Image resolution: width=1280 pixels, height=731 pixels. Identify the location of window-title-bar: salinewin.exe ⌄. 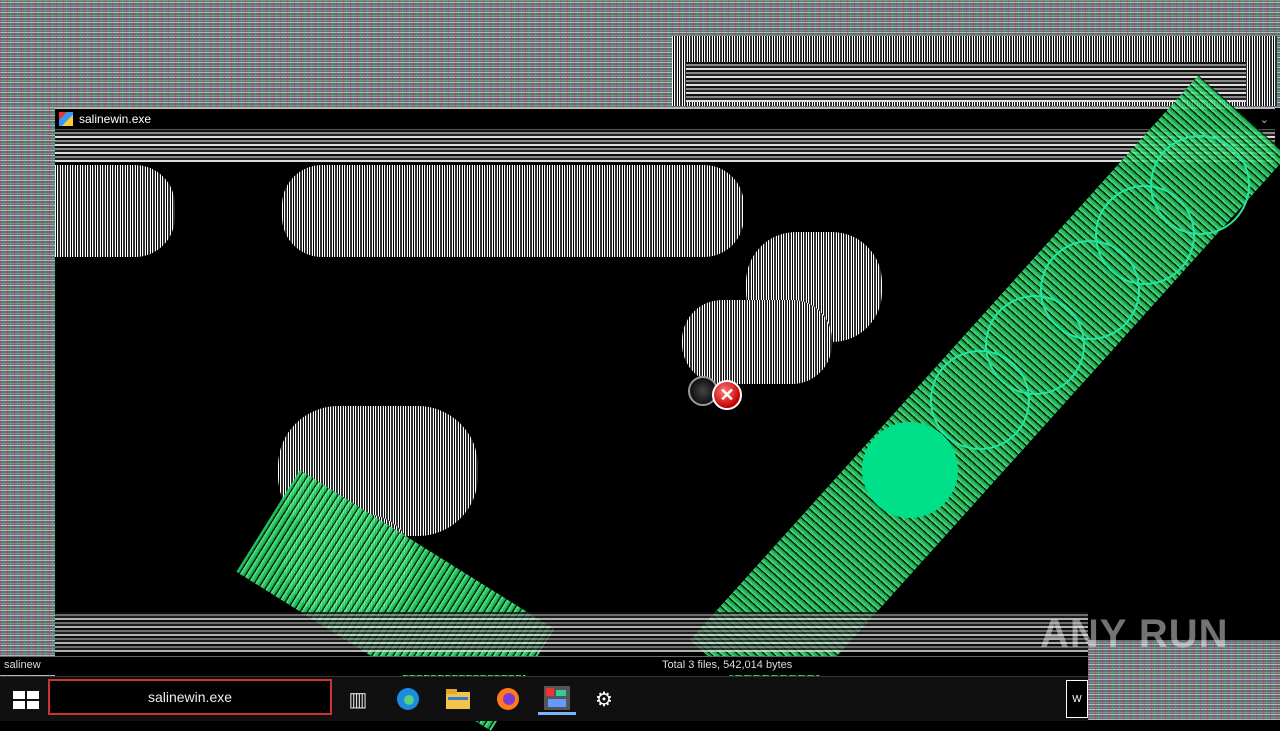
(665, 119).